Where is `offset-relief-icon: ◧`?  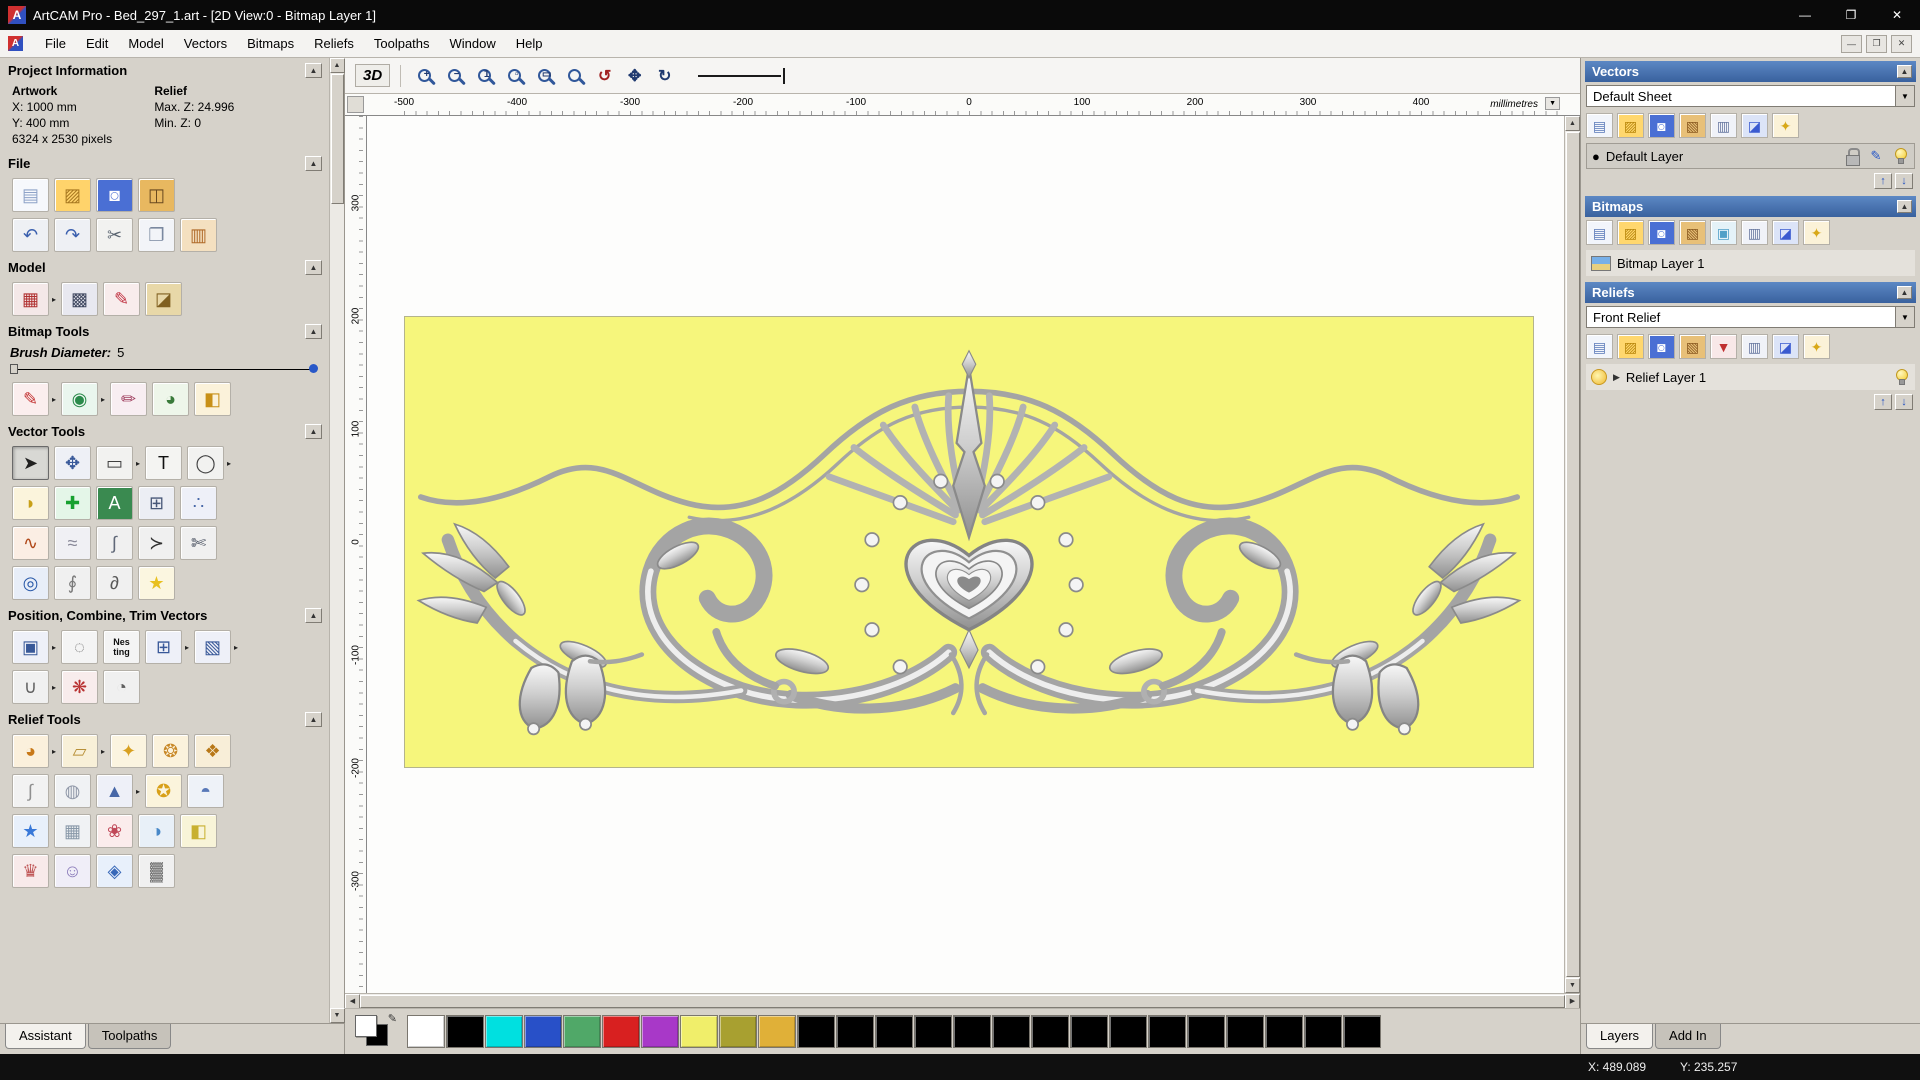 offset-relief-icon: ◧ is located at coordinates (198, 831).